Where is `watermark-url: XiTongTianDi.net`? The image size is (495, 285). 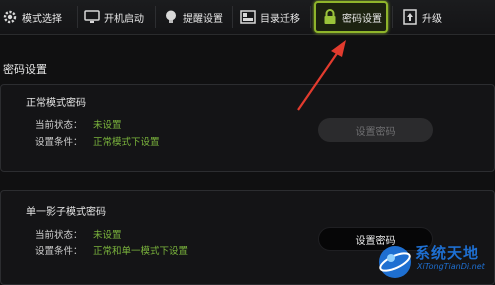 watermark-url: XiTongTianDi.net is located at coordinates (451, 266).